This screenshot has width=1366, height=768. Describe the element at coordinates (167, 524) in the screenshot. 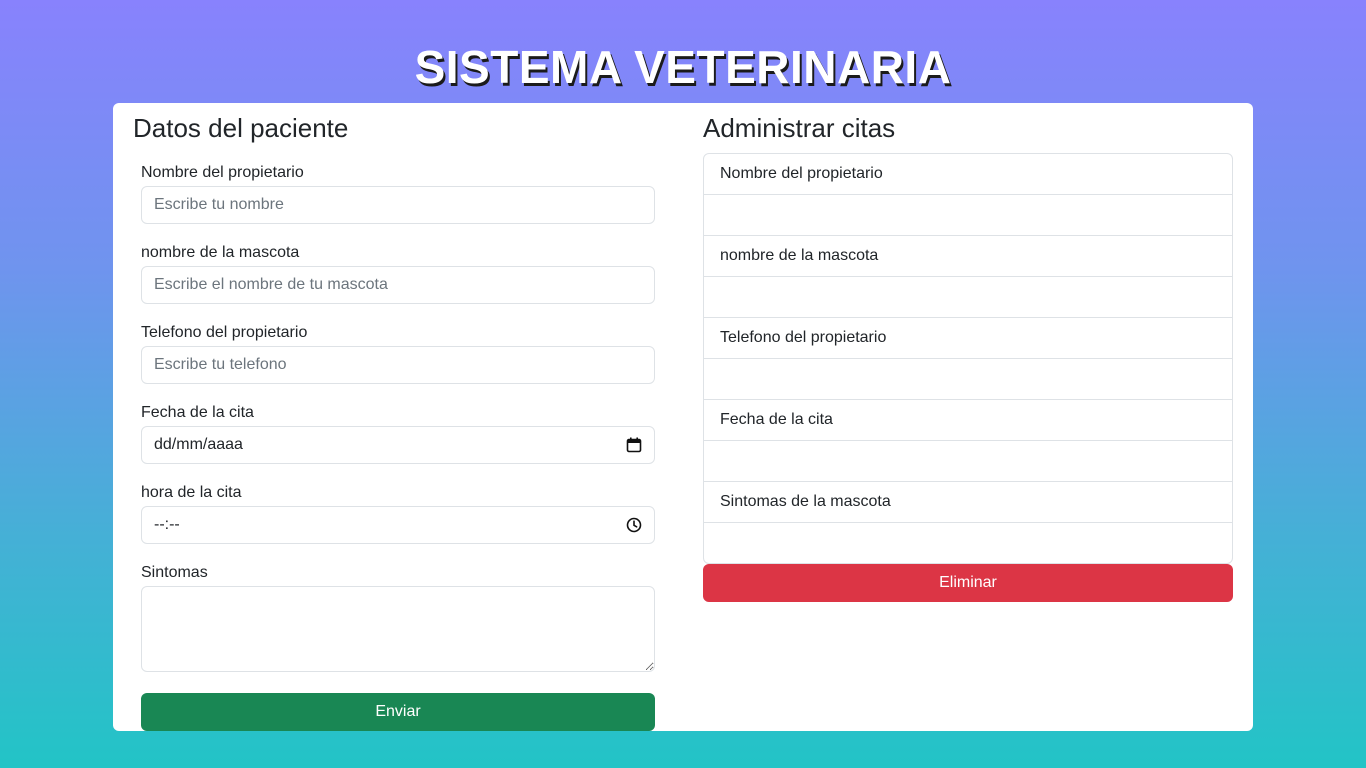

I see `time-input-value: --:--` at that location.